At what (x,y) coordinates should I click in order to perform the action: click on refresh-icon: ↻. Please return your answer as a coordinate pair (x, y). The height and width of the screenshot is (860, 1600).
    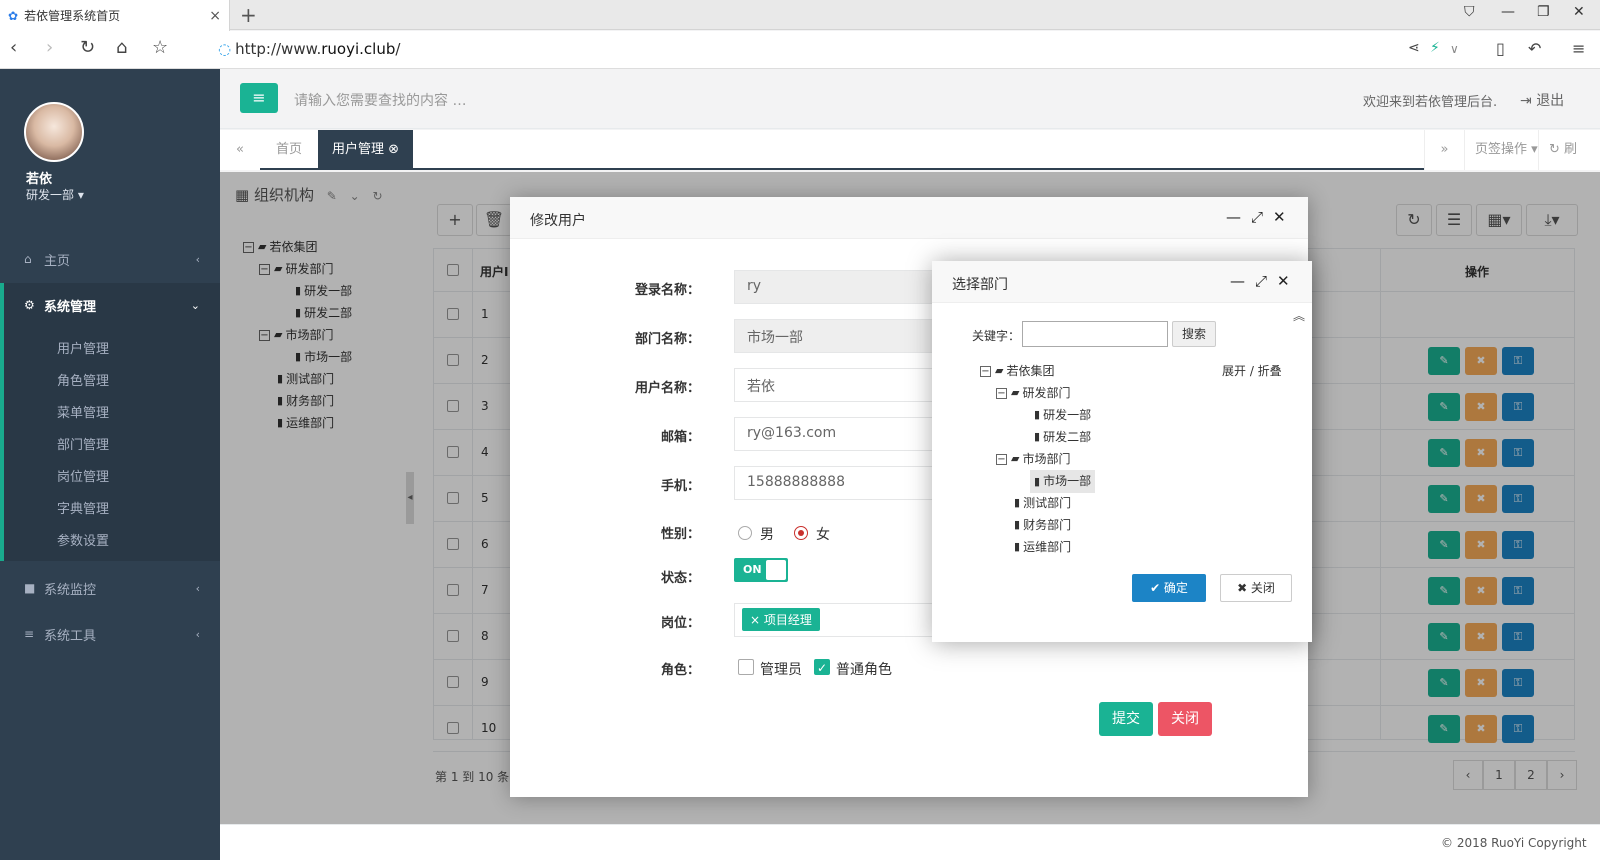
    Looking at the image, I should click on (1554, 149).